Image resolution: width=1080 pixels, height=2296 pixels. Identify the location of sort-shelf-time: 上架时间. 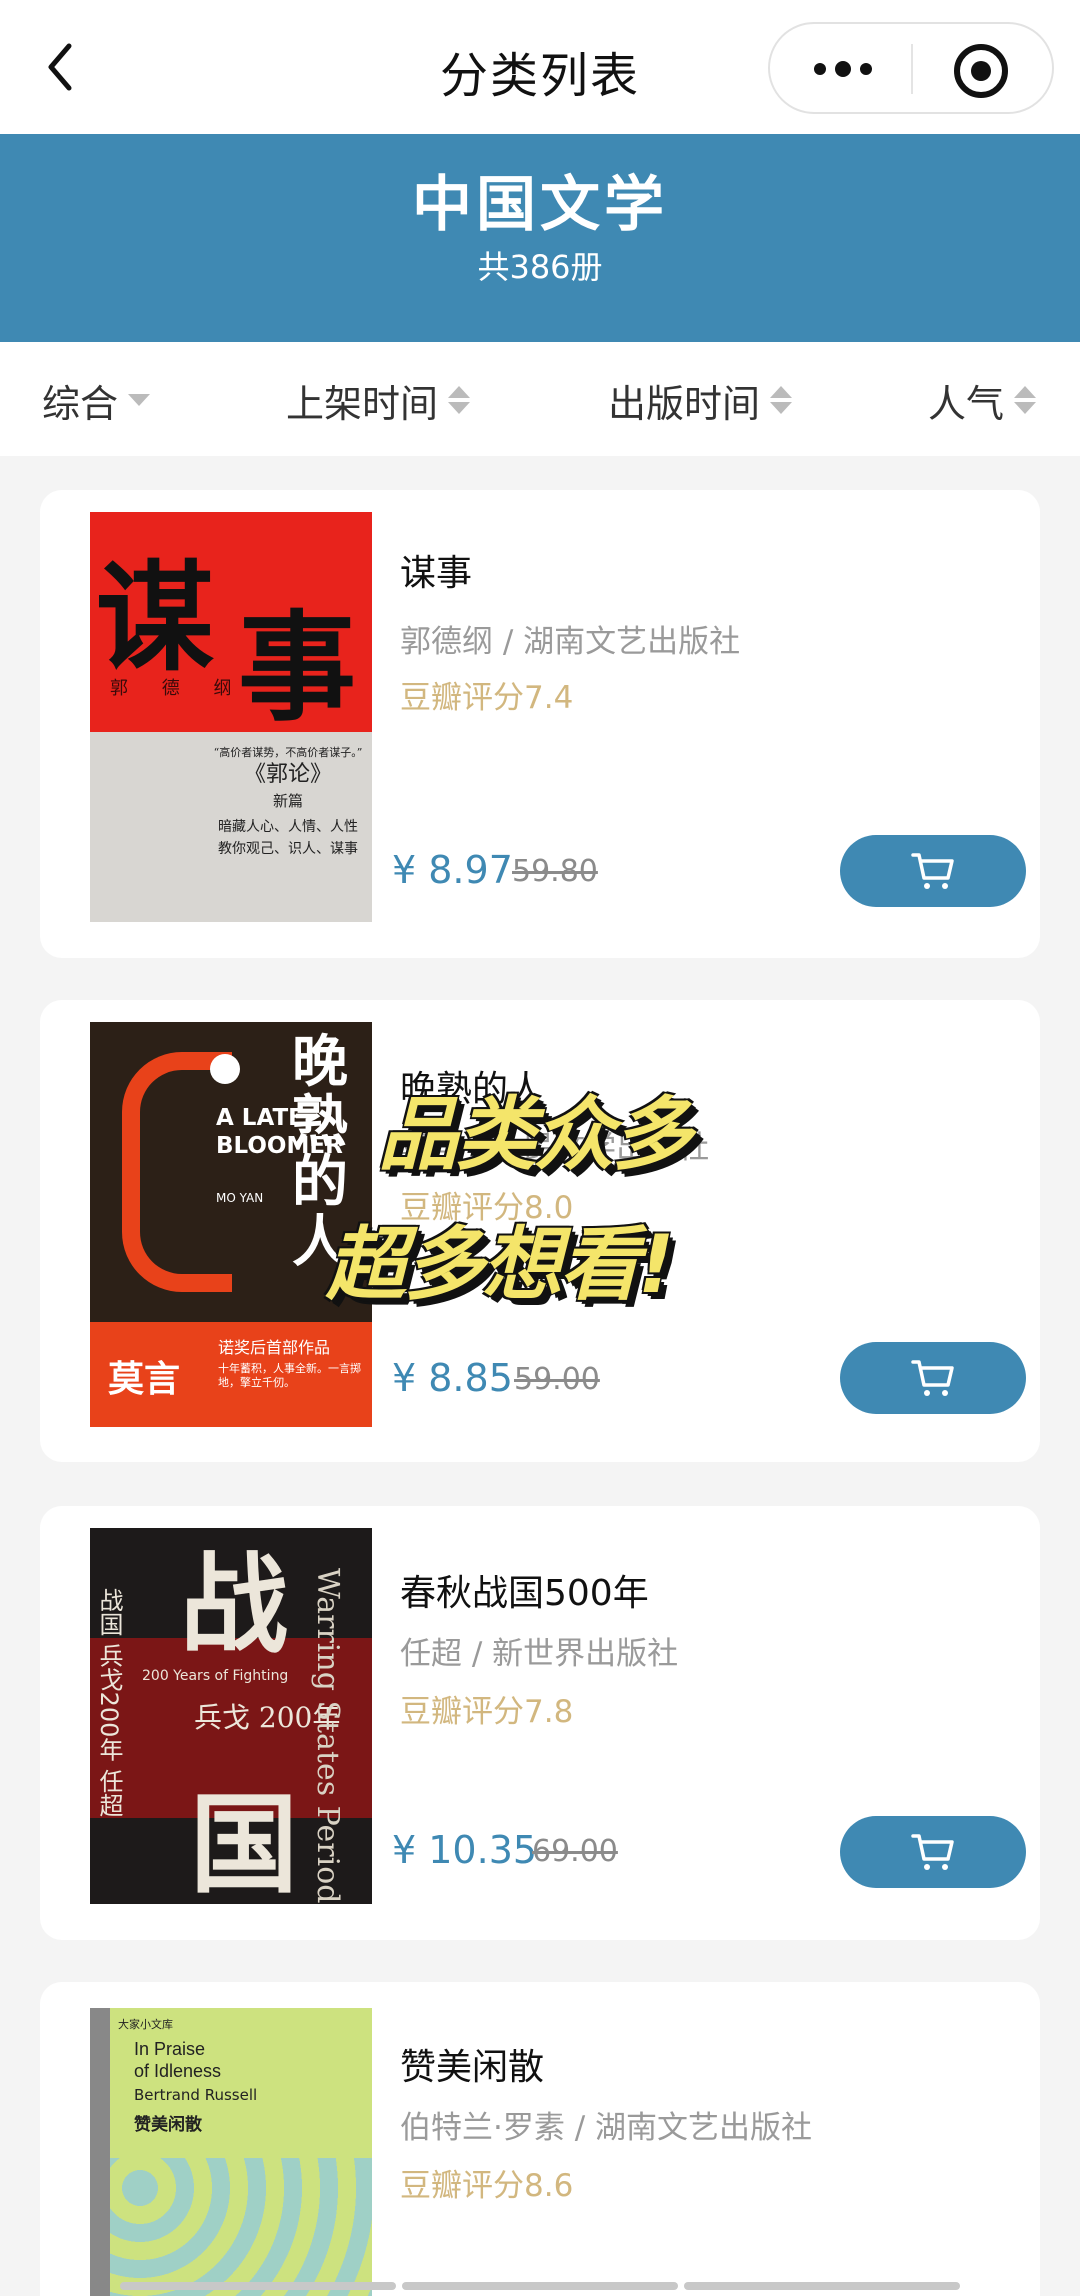
(378, 401).